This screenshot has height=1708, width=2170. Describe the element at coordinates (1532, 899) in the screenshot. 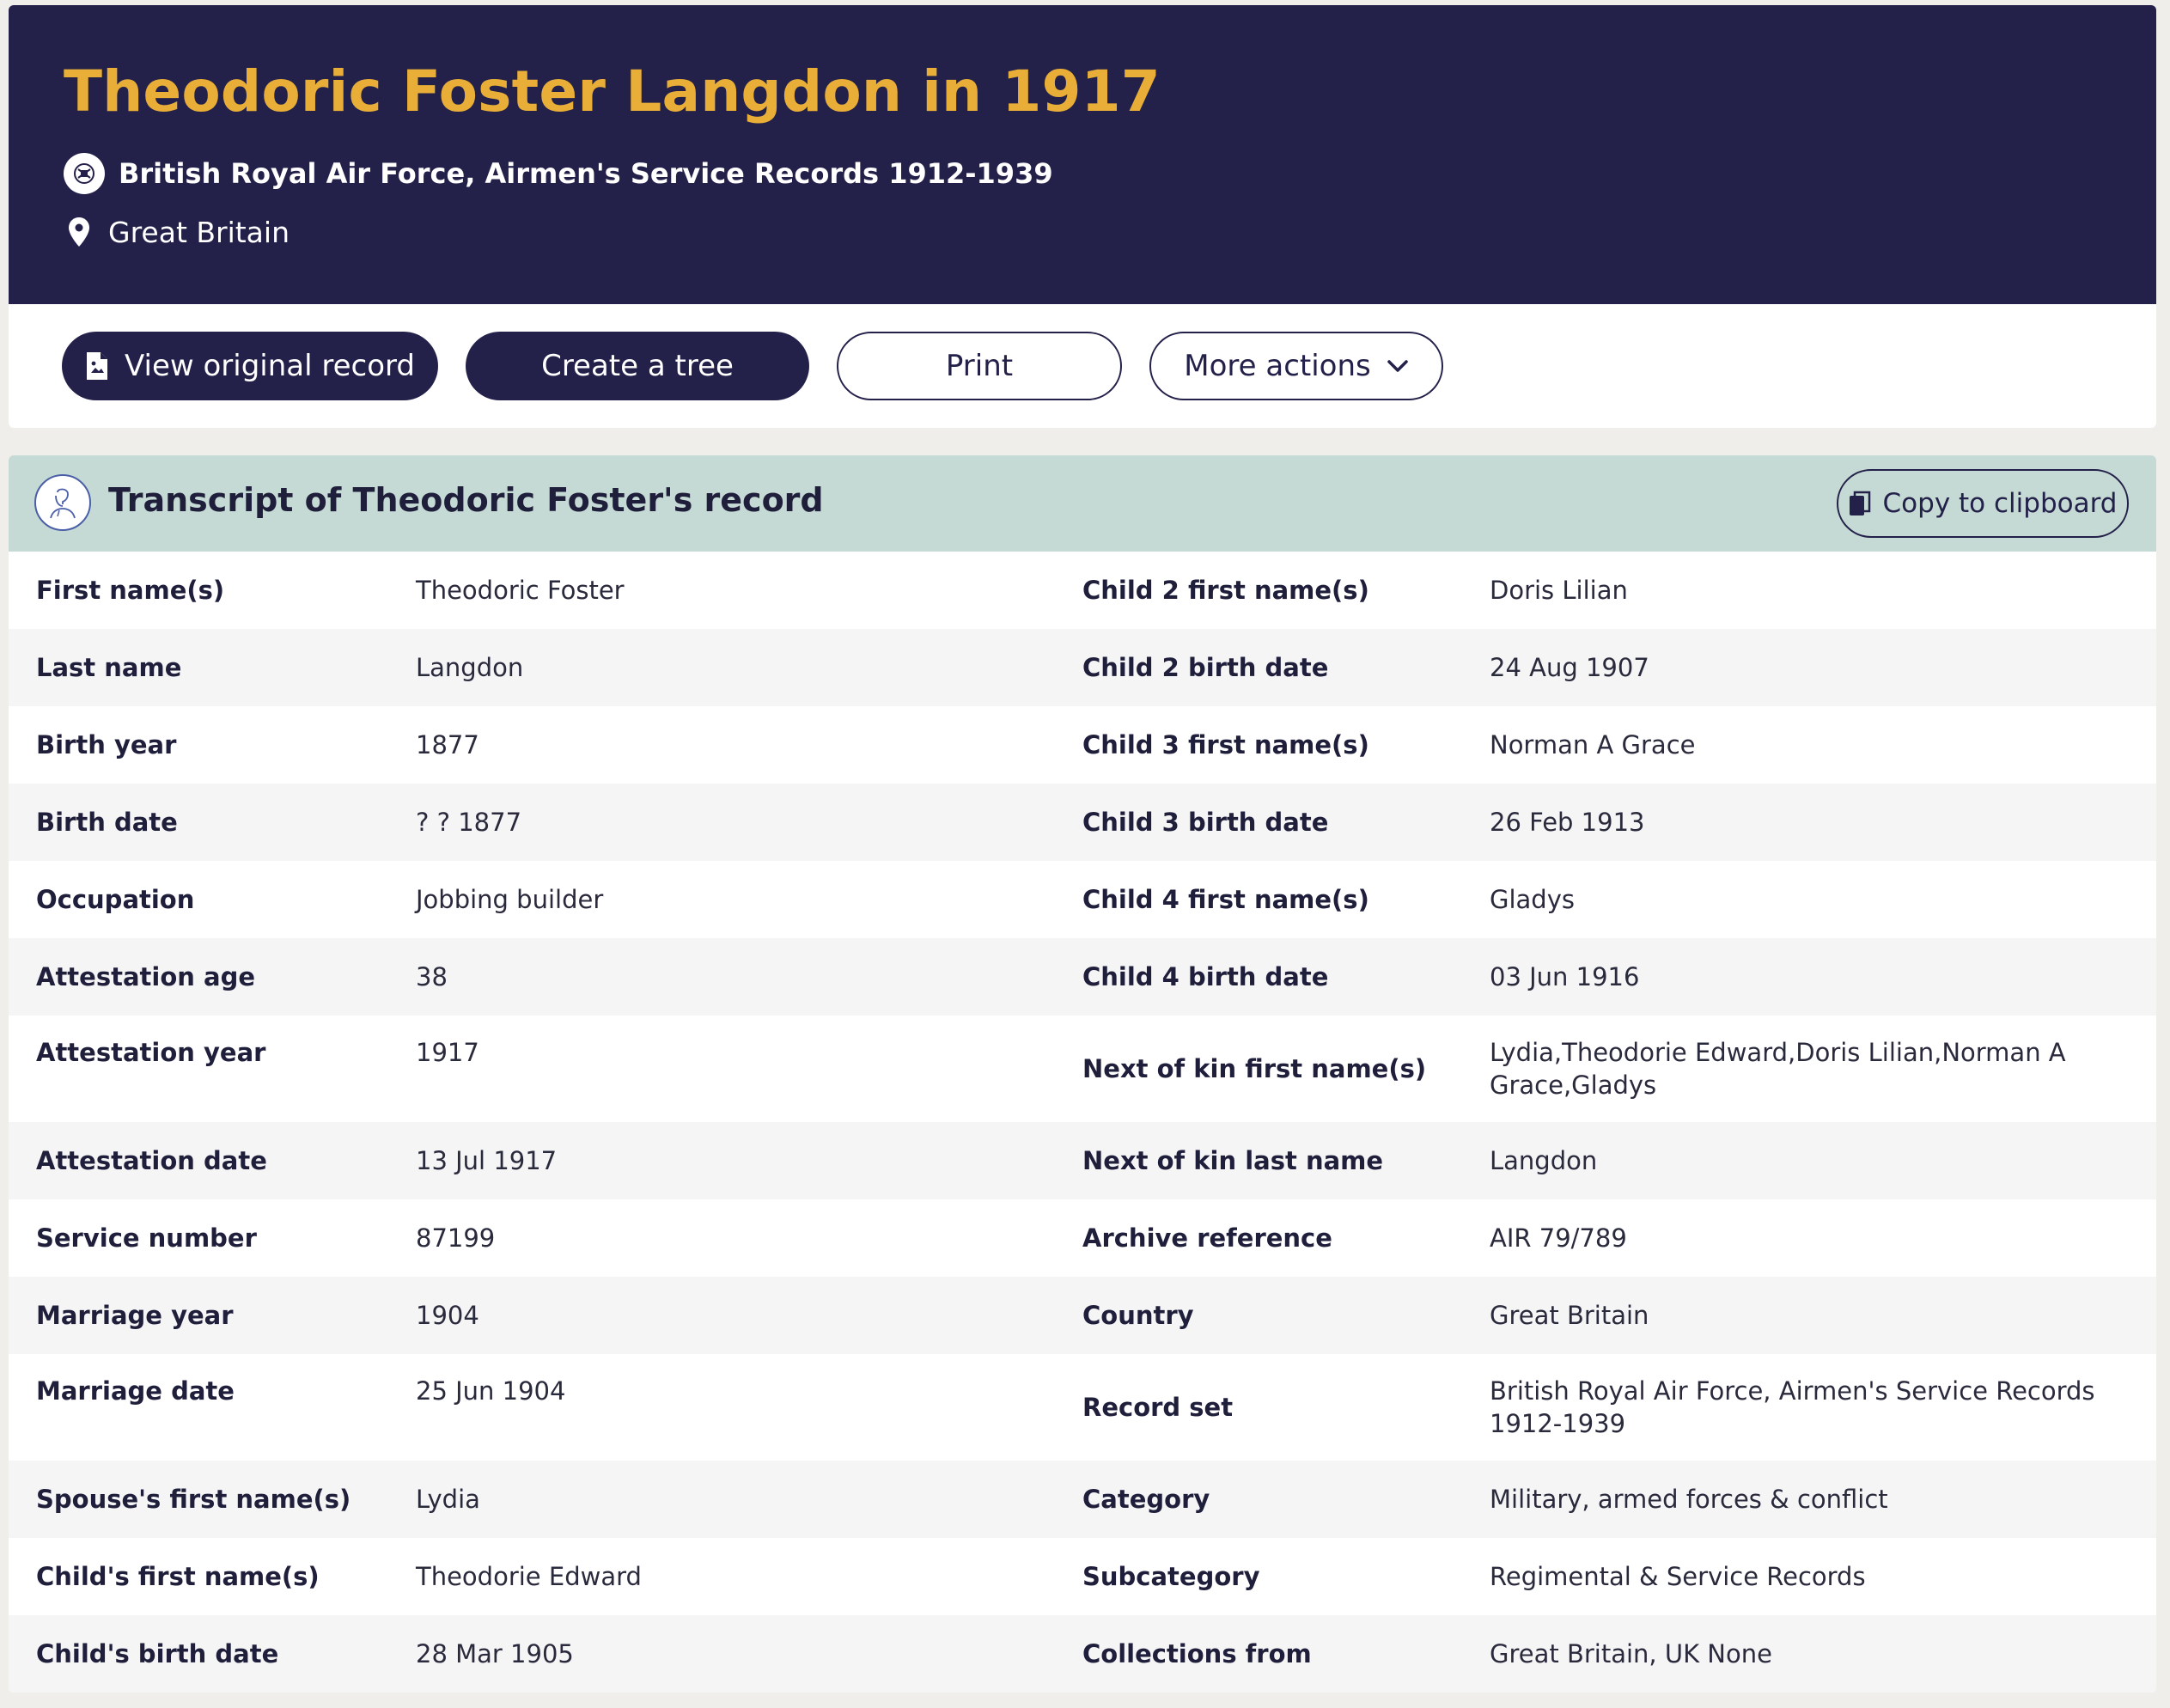

I see `field-value: Gladys` at that location.